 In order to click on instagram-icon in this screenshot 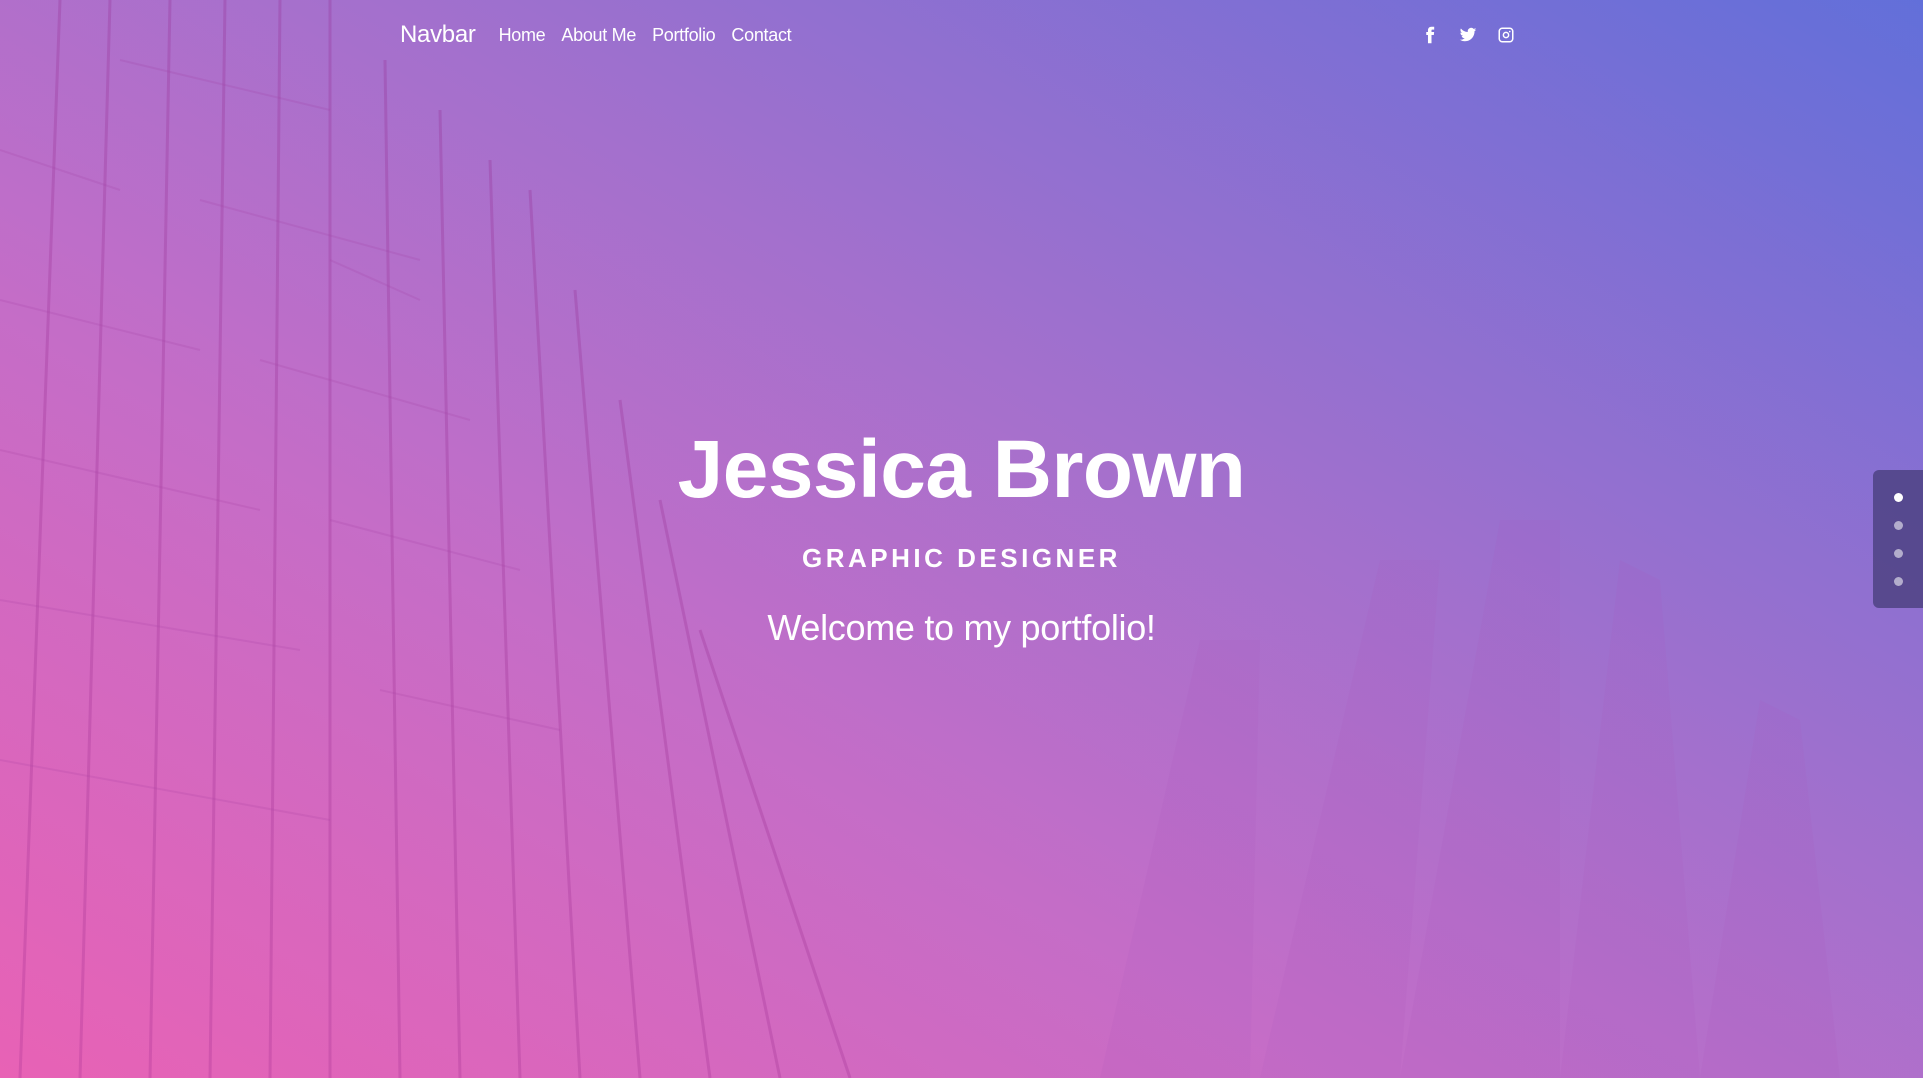, I will do `click(1506, 35)`.